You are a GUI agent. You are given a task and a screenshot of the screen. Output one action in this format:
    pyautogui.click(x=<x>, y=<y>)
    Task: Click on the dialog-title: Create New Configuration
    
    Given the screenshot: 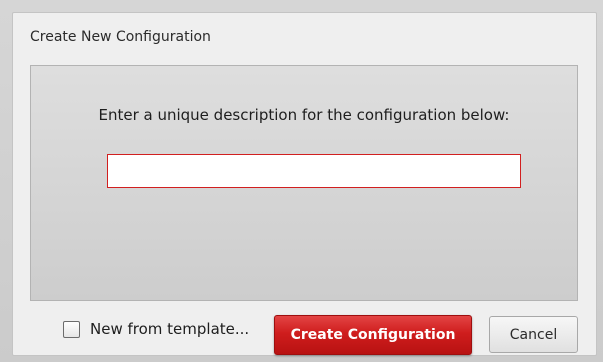 What is the action you would take?
    pyautogui.click(x=120, y=37)
    